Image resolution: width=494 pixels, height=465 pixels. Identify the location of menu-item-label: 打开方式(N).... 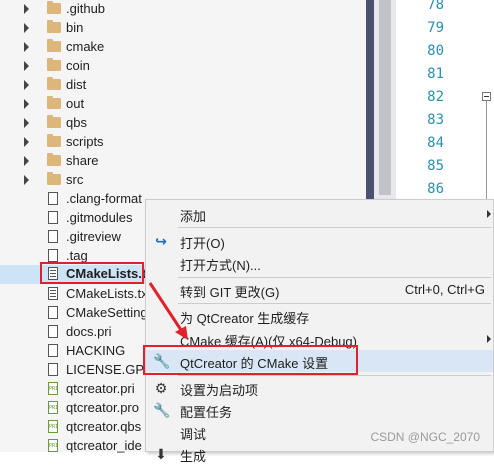
(220, 265).